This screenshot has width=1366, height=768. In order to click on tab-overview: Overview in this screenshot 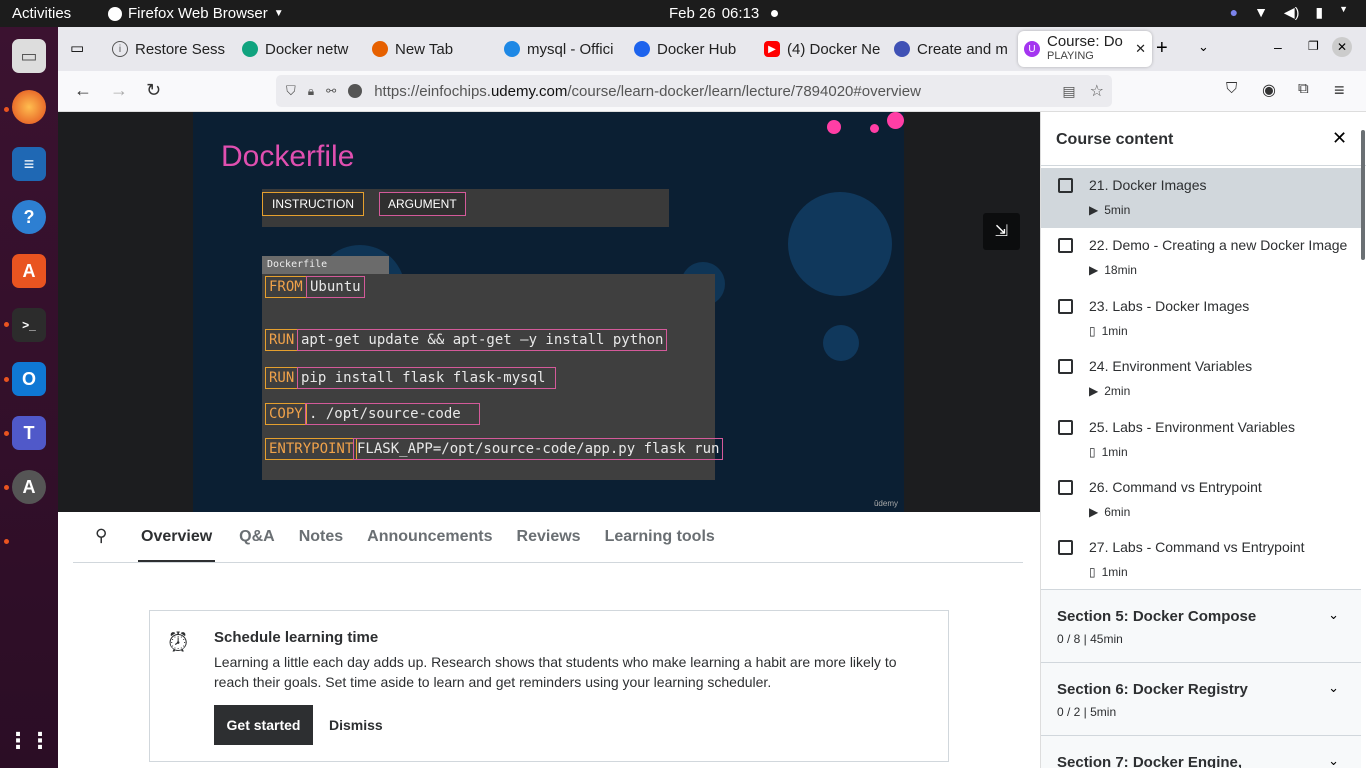, I will do `click(177, 537)`.